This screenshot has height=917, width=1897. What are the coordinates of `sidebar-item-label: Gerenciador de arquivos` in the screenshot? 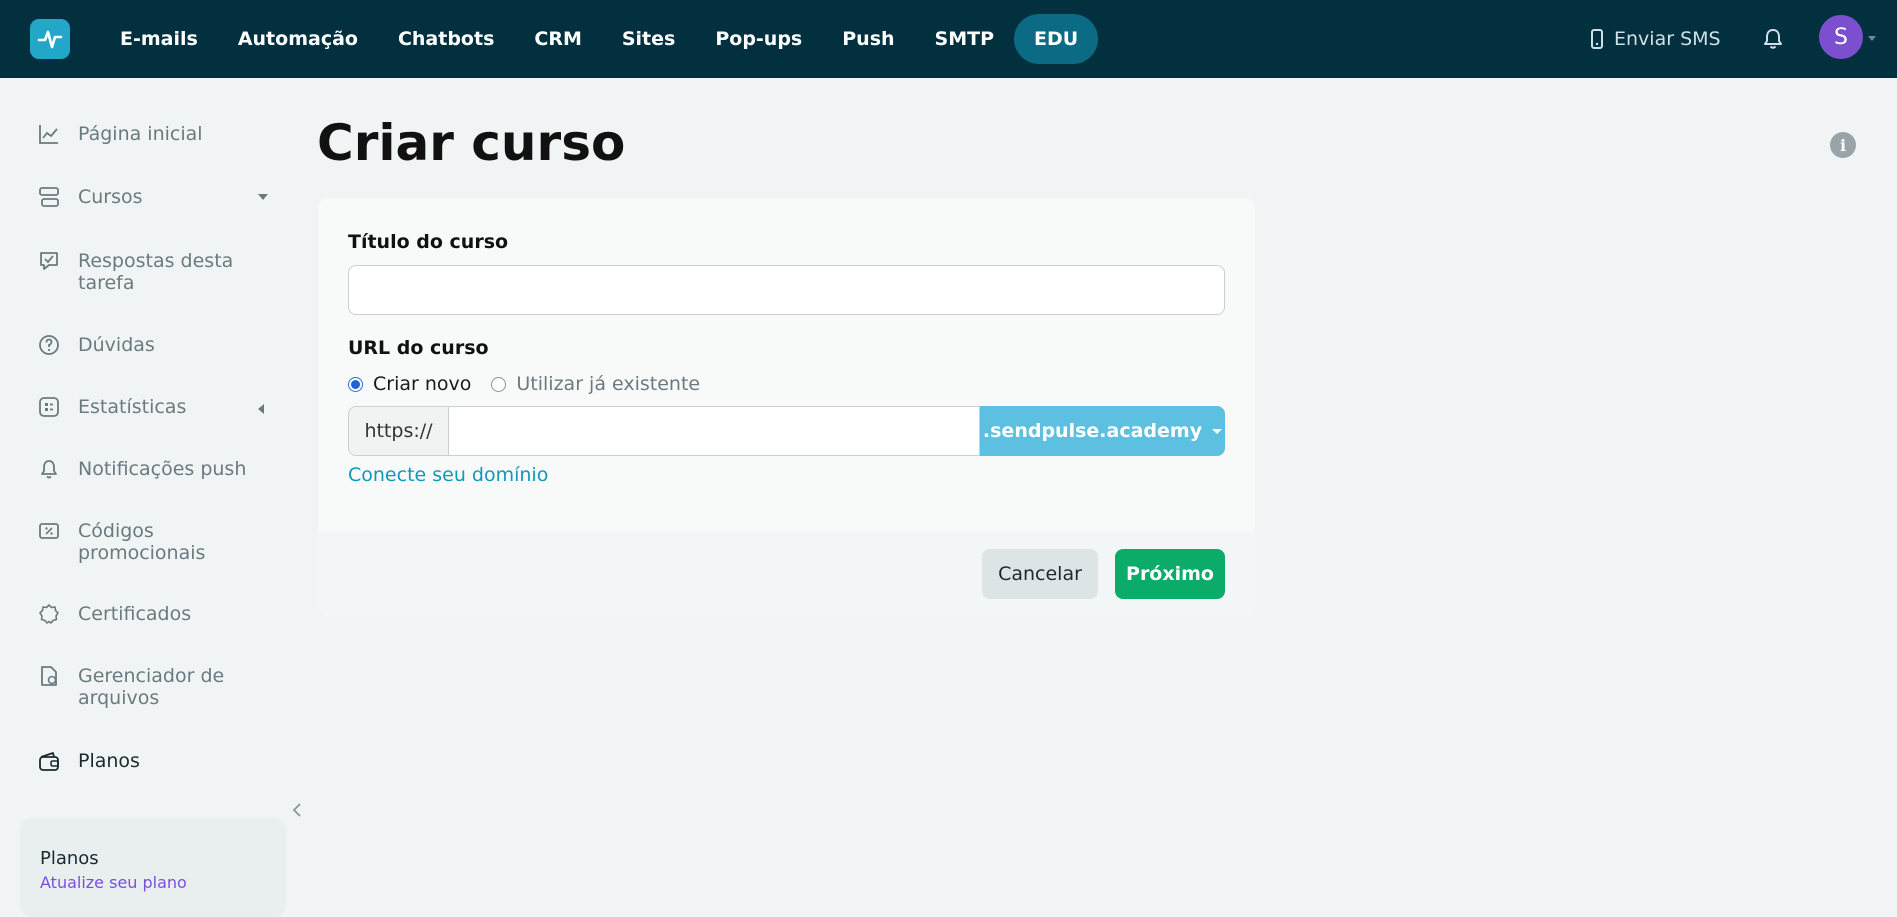 It's located at (151, 687).